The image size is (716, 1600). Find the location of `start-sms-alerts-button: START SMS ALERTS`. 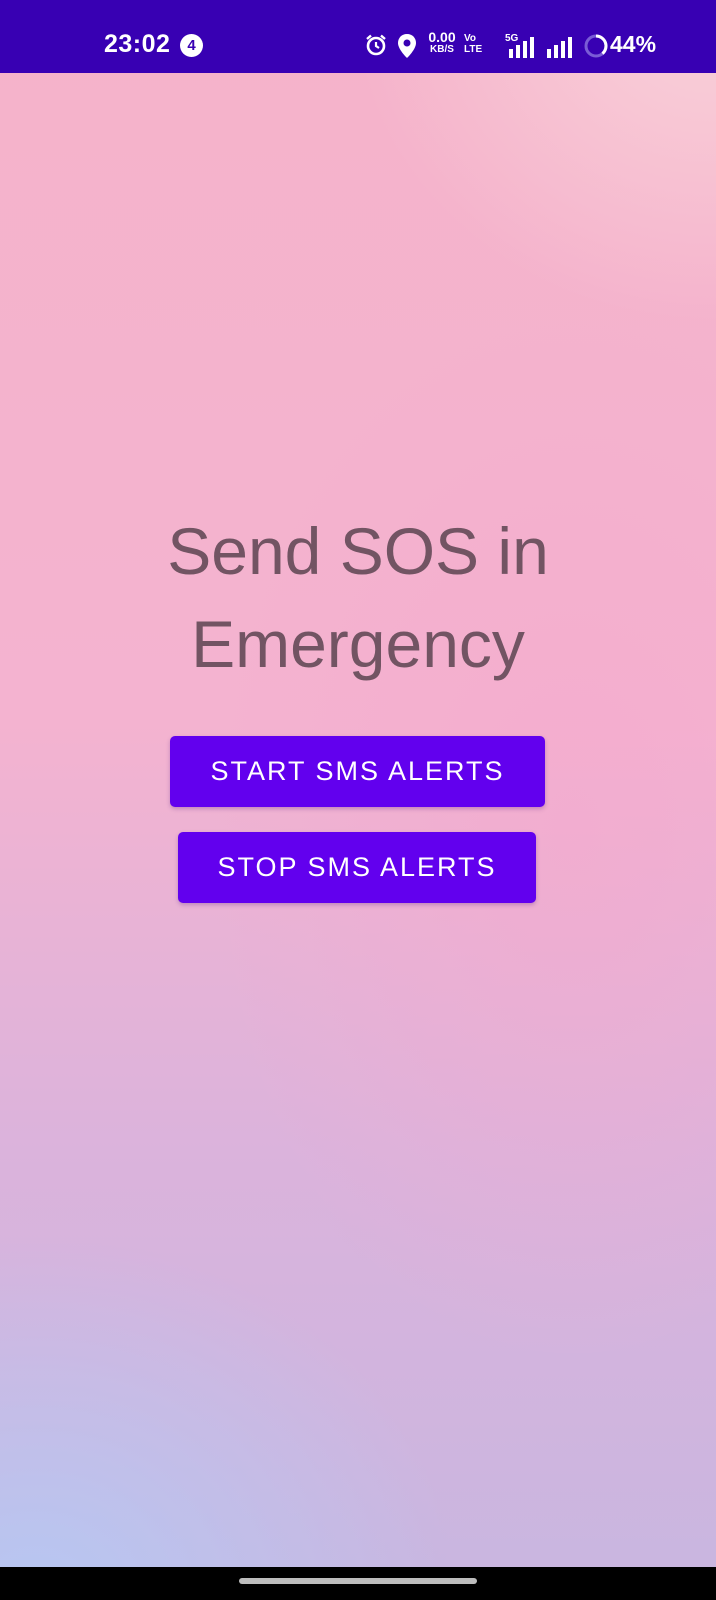

start-sms-alerts-button: START SMS ALERTS is located at coordinates (357, 771).